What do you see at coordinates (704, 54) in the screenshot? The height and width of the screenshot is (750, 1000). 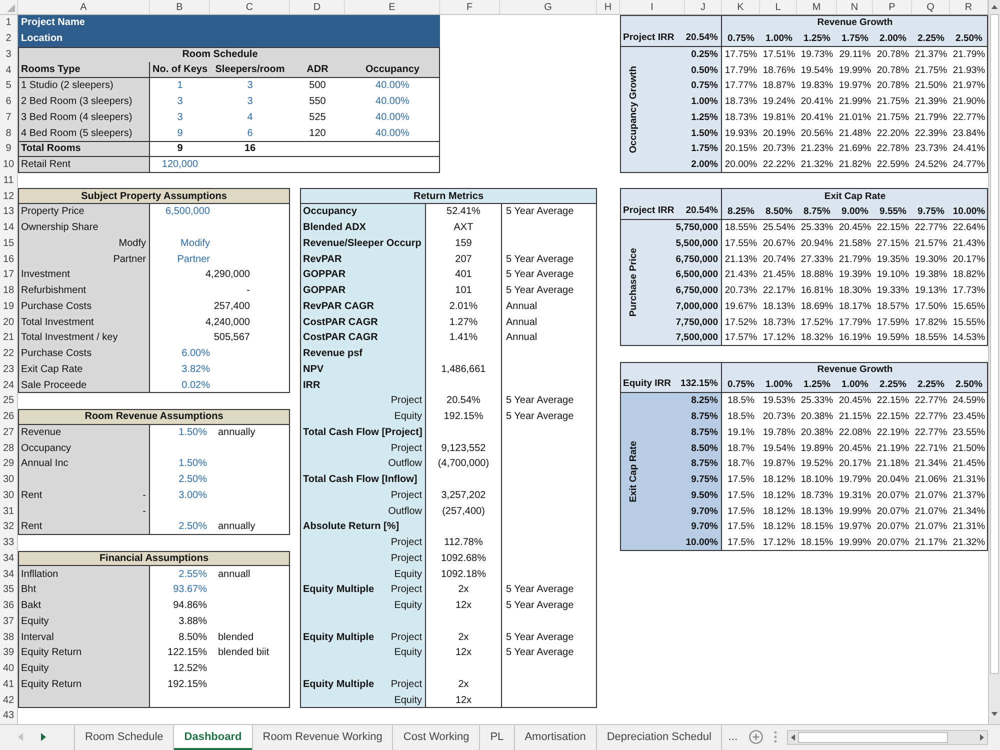 I see `row-label: 0.25%` at bounding box center [704, 54].